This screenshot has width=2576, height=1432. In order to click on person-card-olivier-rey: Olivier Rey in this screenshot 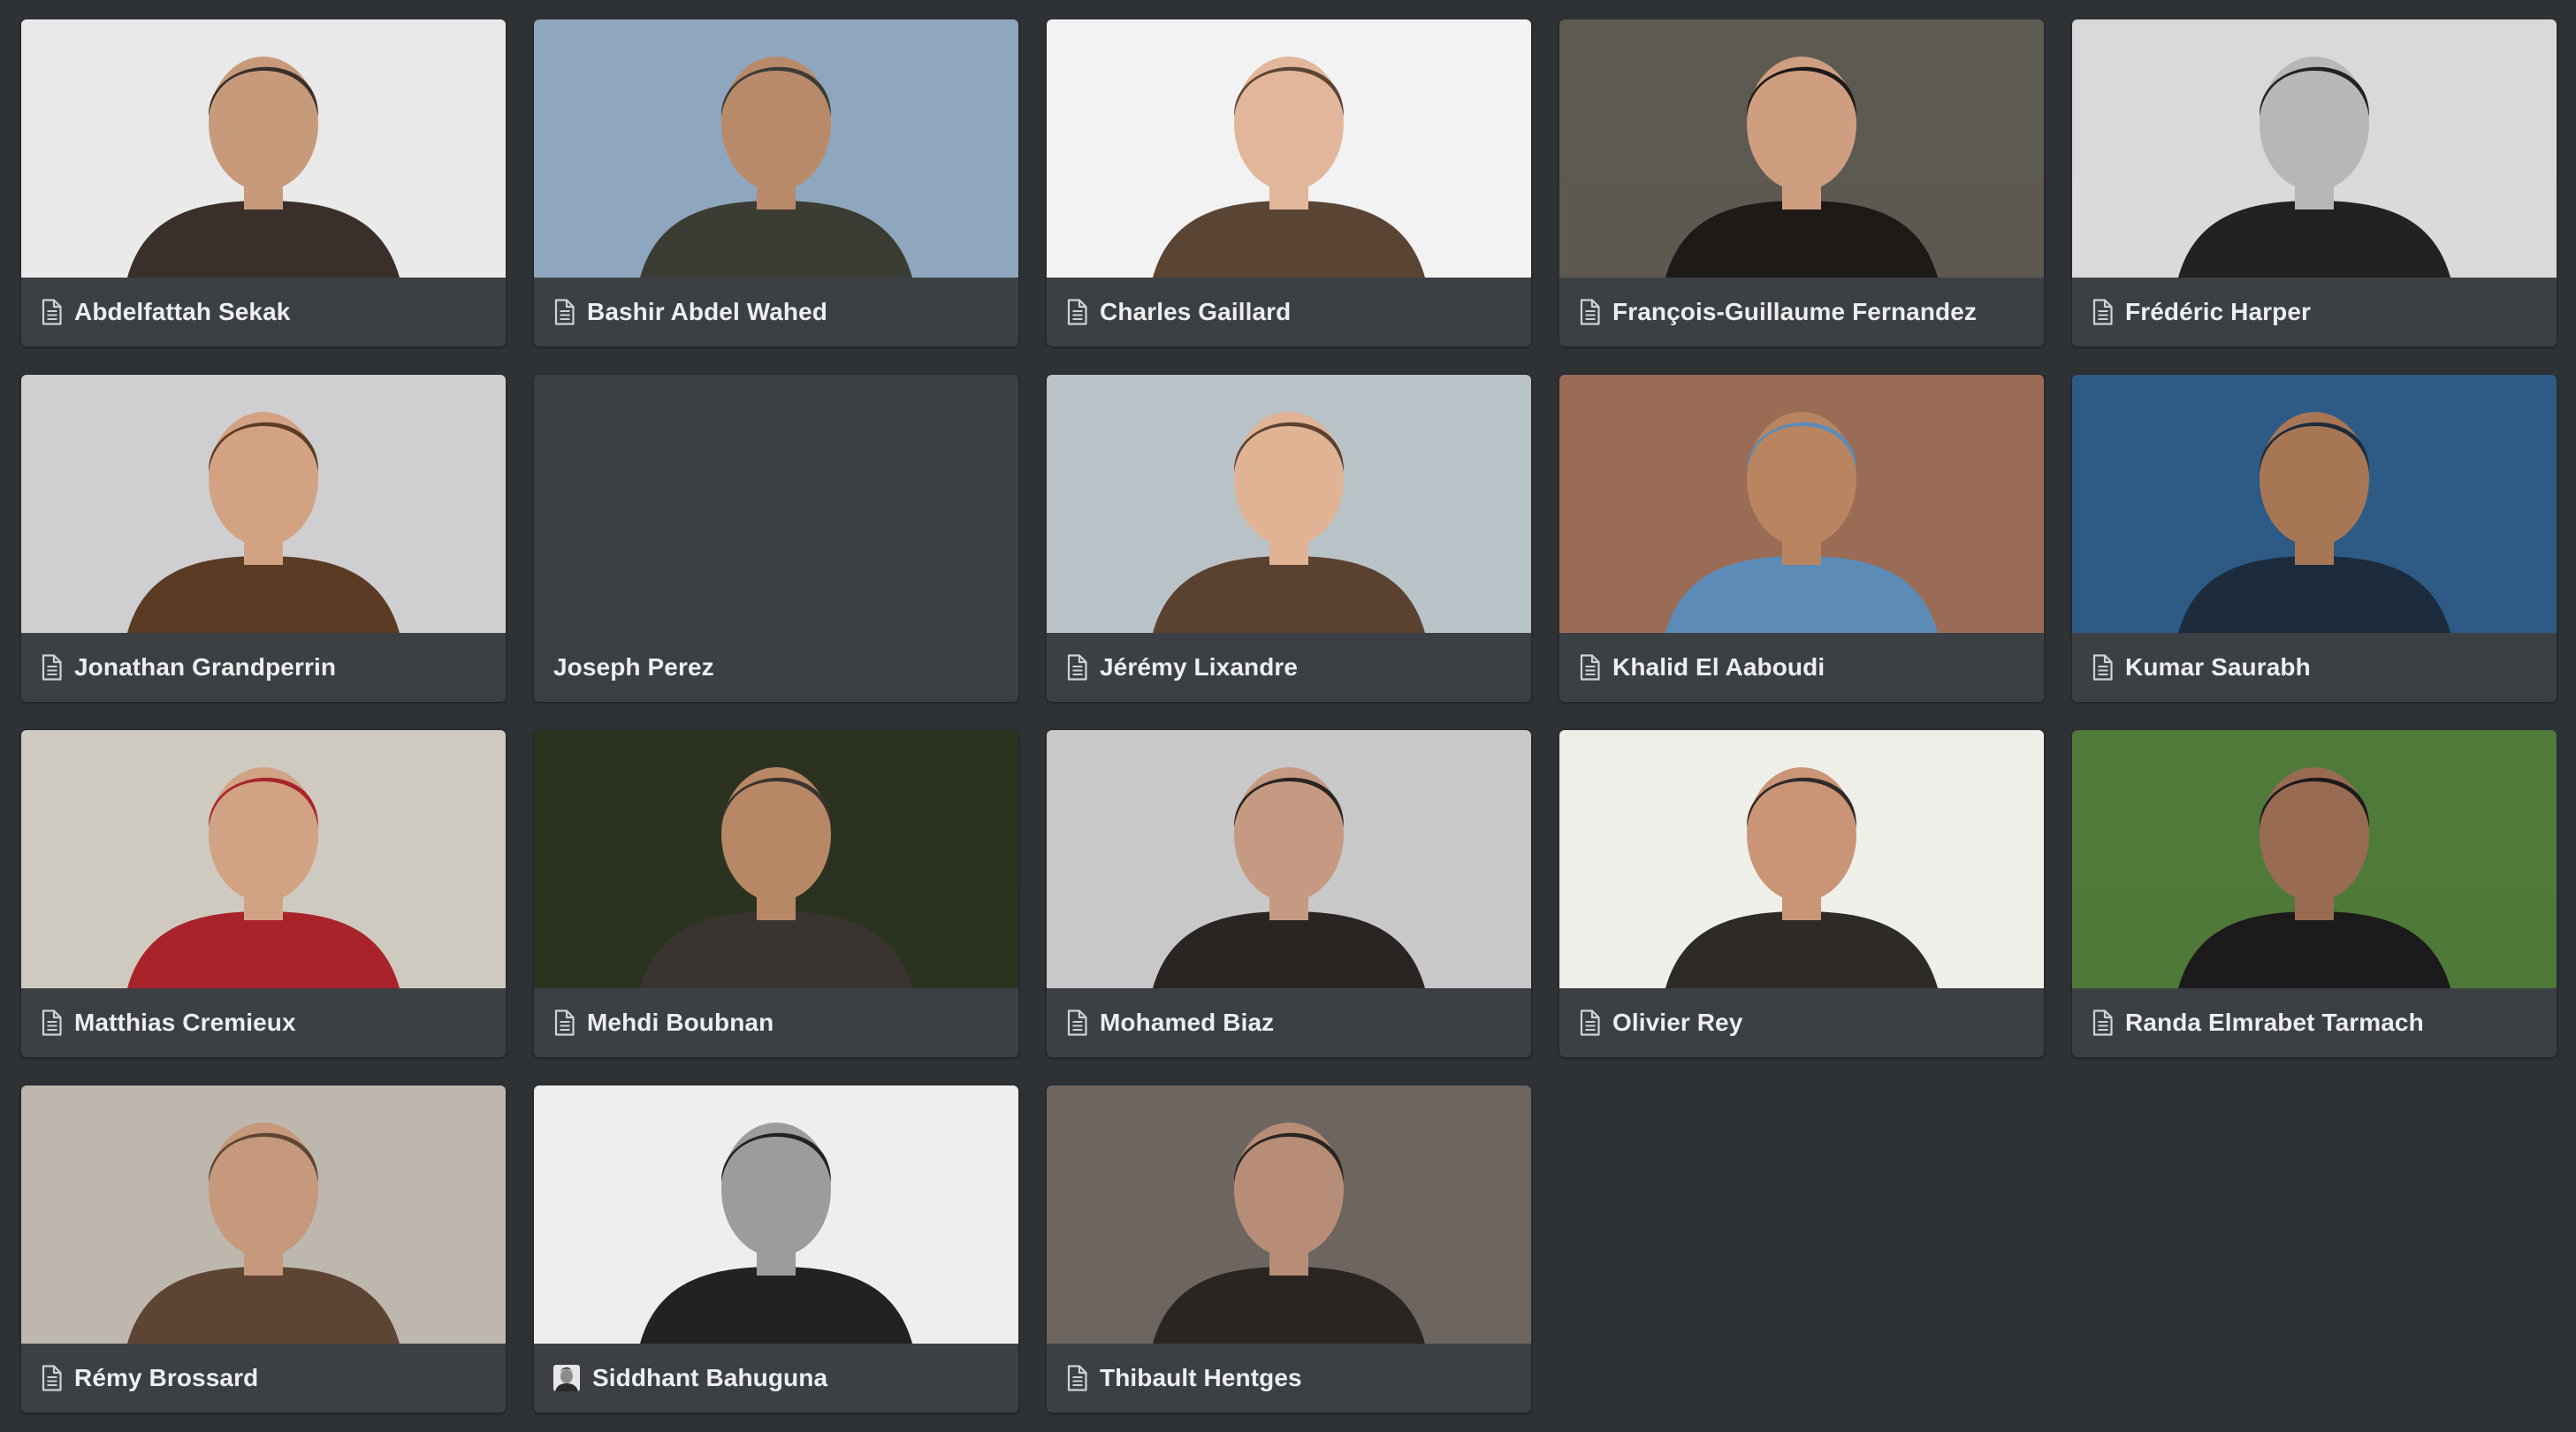, I will do `click(1801, 894)`.